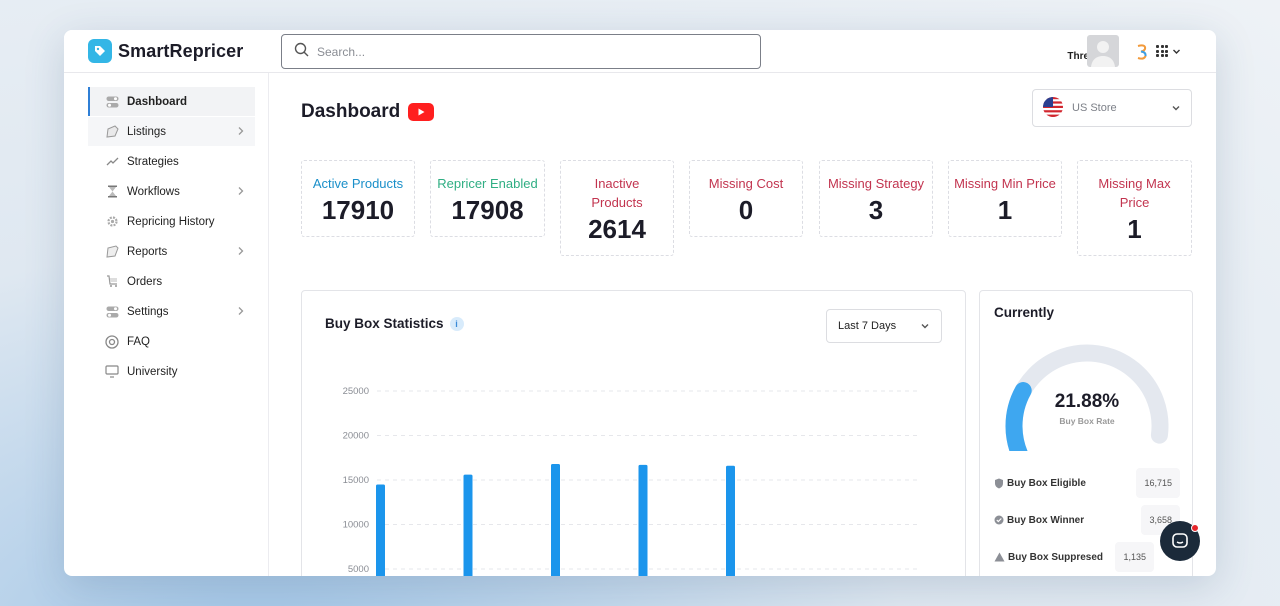 The width and height of the screenshot is (1280, 606). What do you see at coordinates (999, 520) in the screenshot?
I see `check-badge-icon` at bounding box center [999, 520].